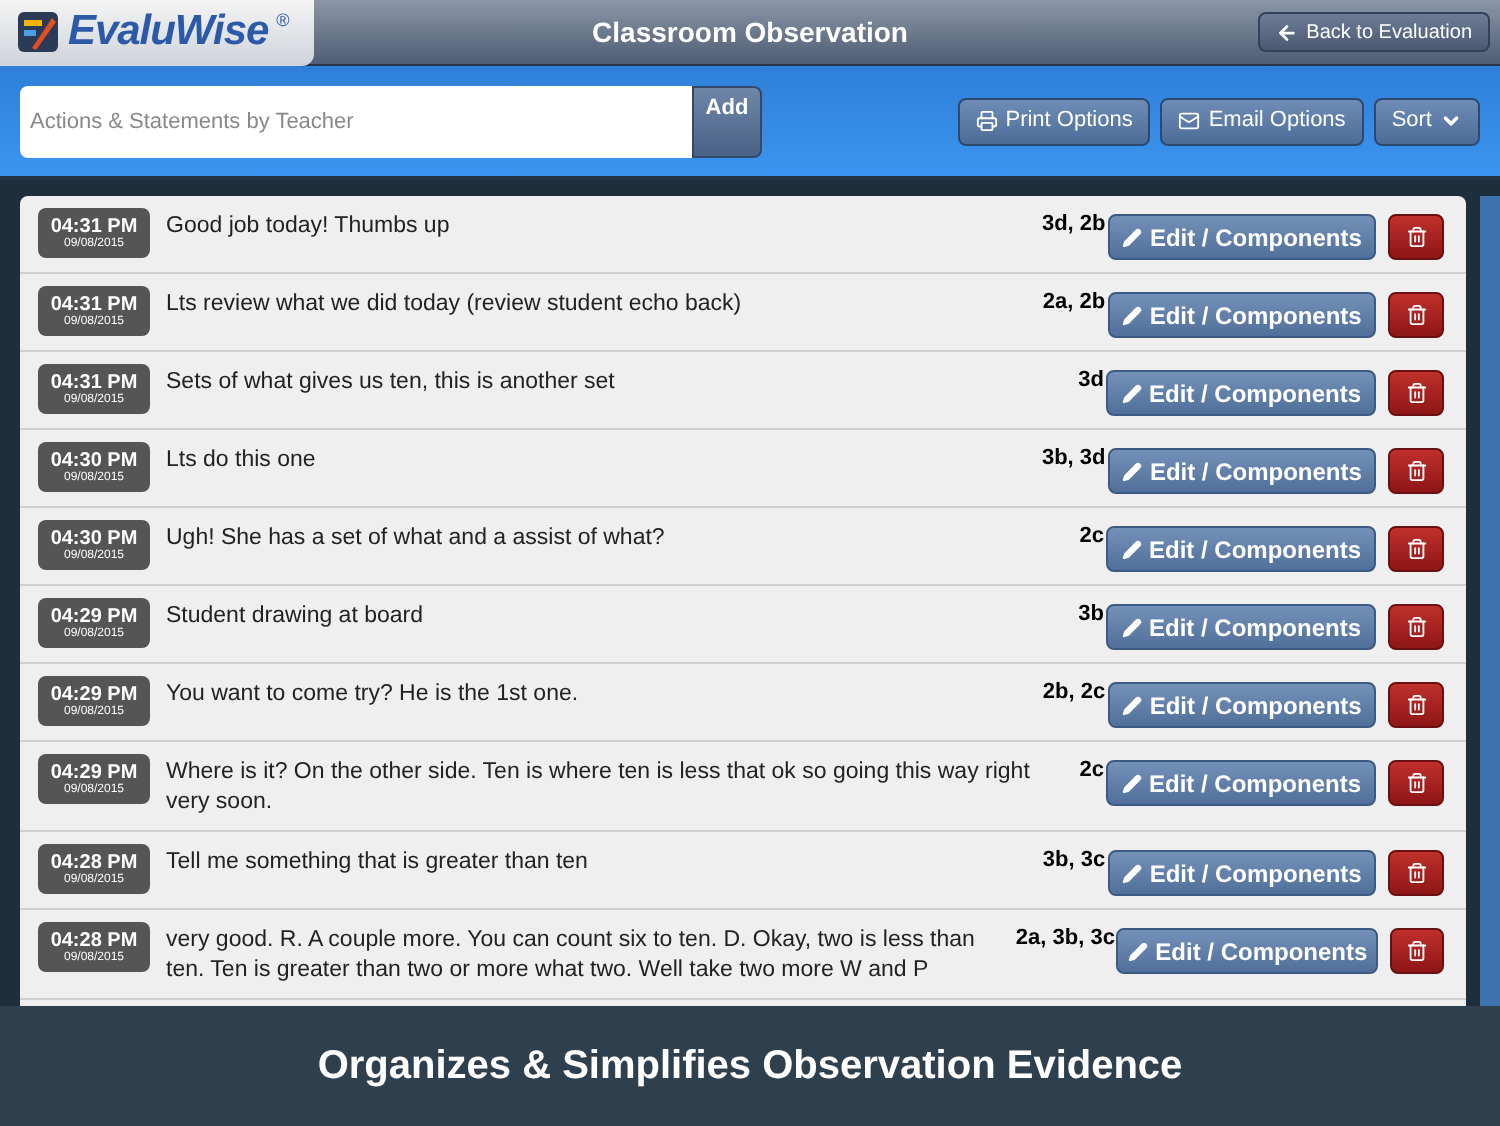 The height and width of the screenshot is (1126, 1500). I want to click on components-text: 2b, 2c, so click(1074, 693).